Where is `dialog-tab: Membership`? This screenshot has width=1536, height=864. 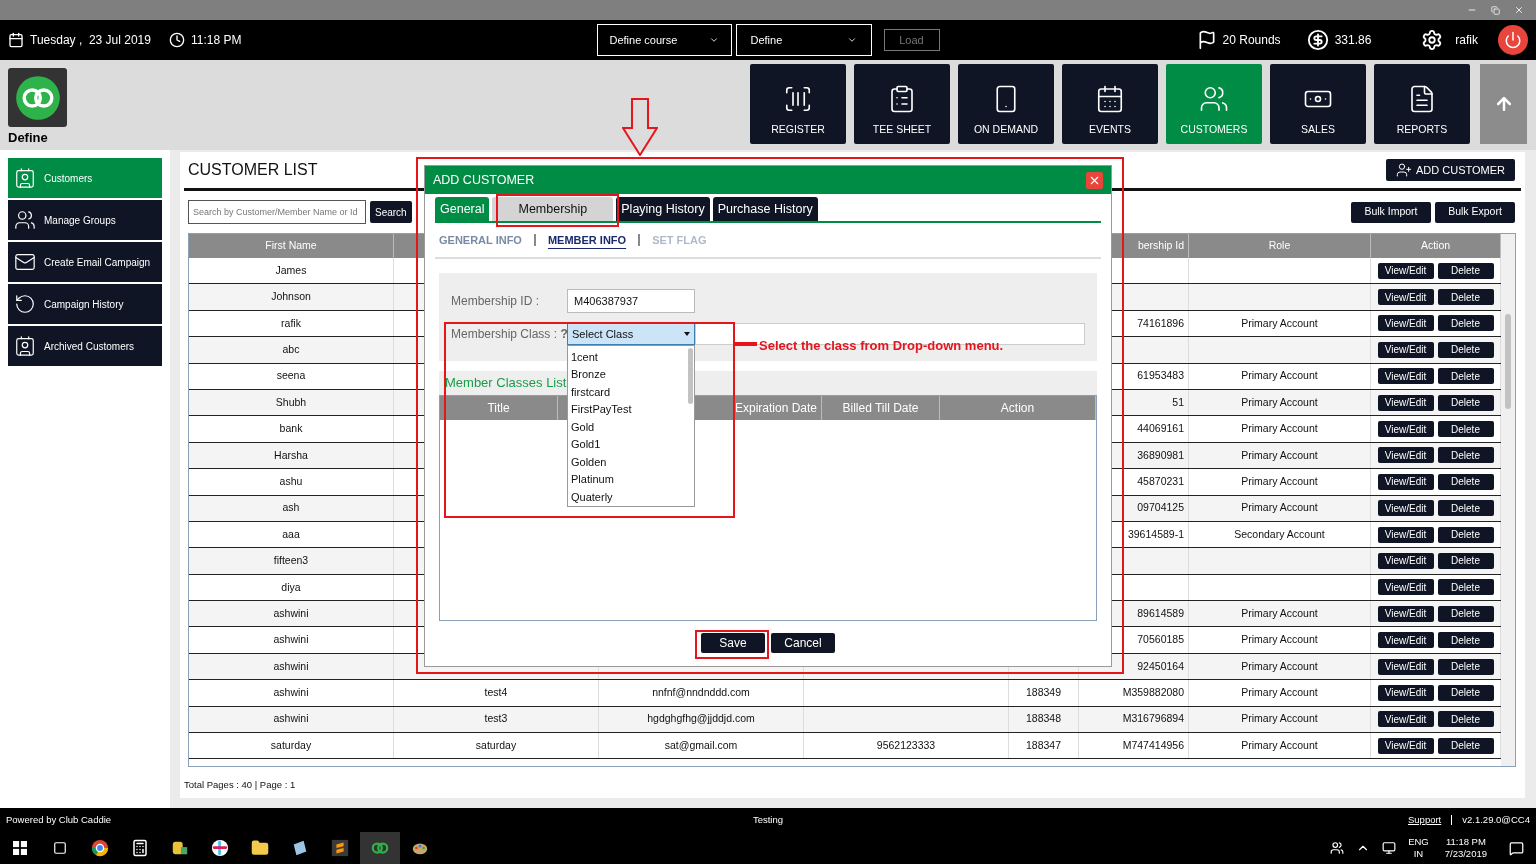 dialog-tab: Membership is located at coordinates (553, 209).